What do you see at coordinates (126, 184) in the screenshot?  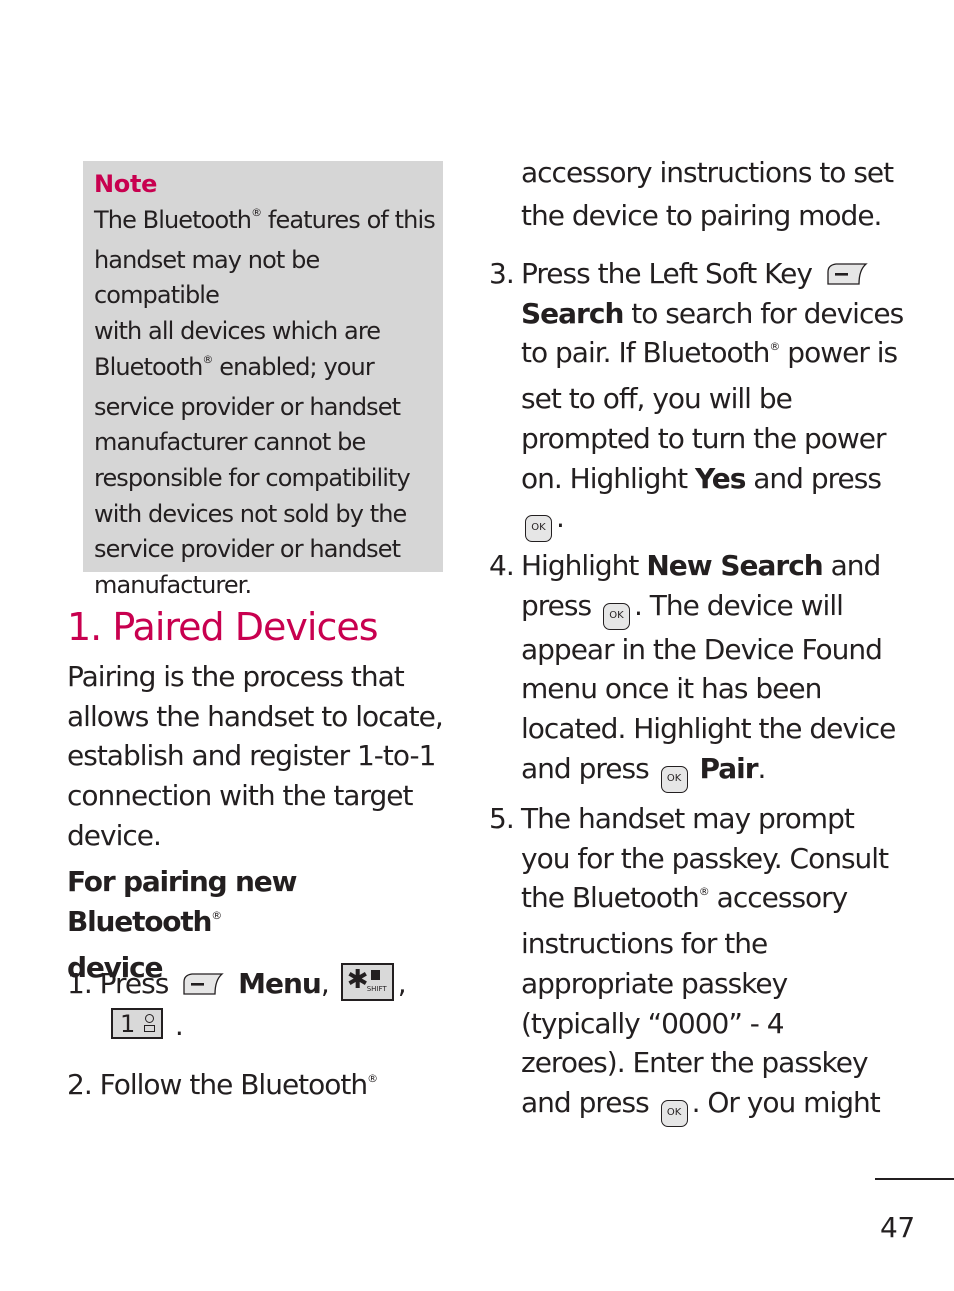 I see `note-title: Note` at bounding box center [126, 184].